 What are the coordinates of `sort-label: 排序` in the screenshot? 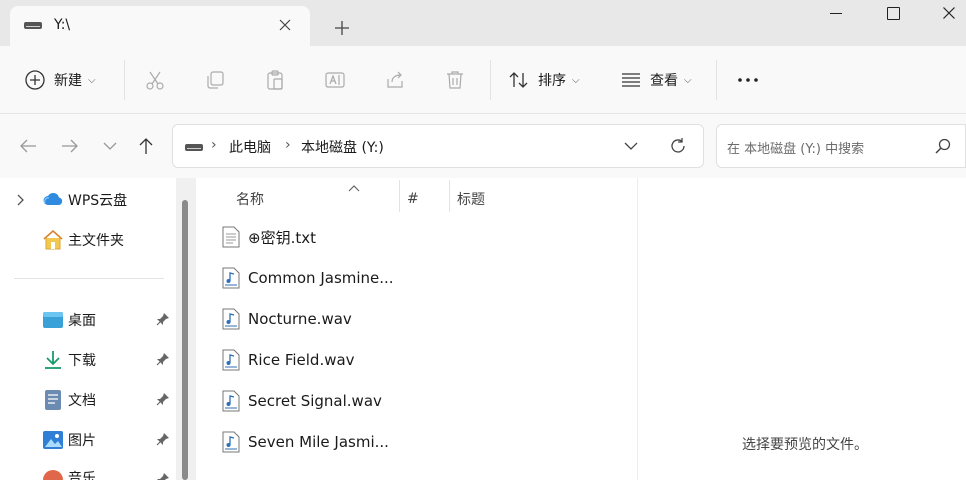 It's located at (552, 81).